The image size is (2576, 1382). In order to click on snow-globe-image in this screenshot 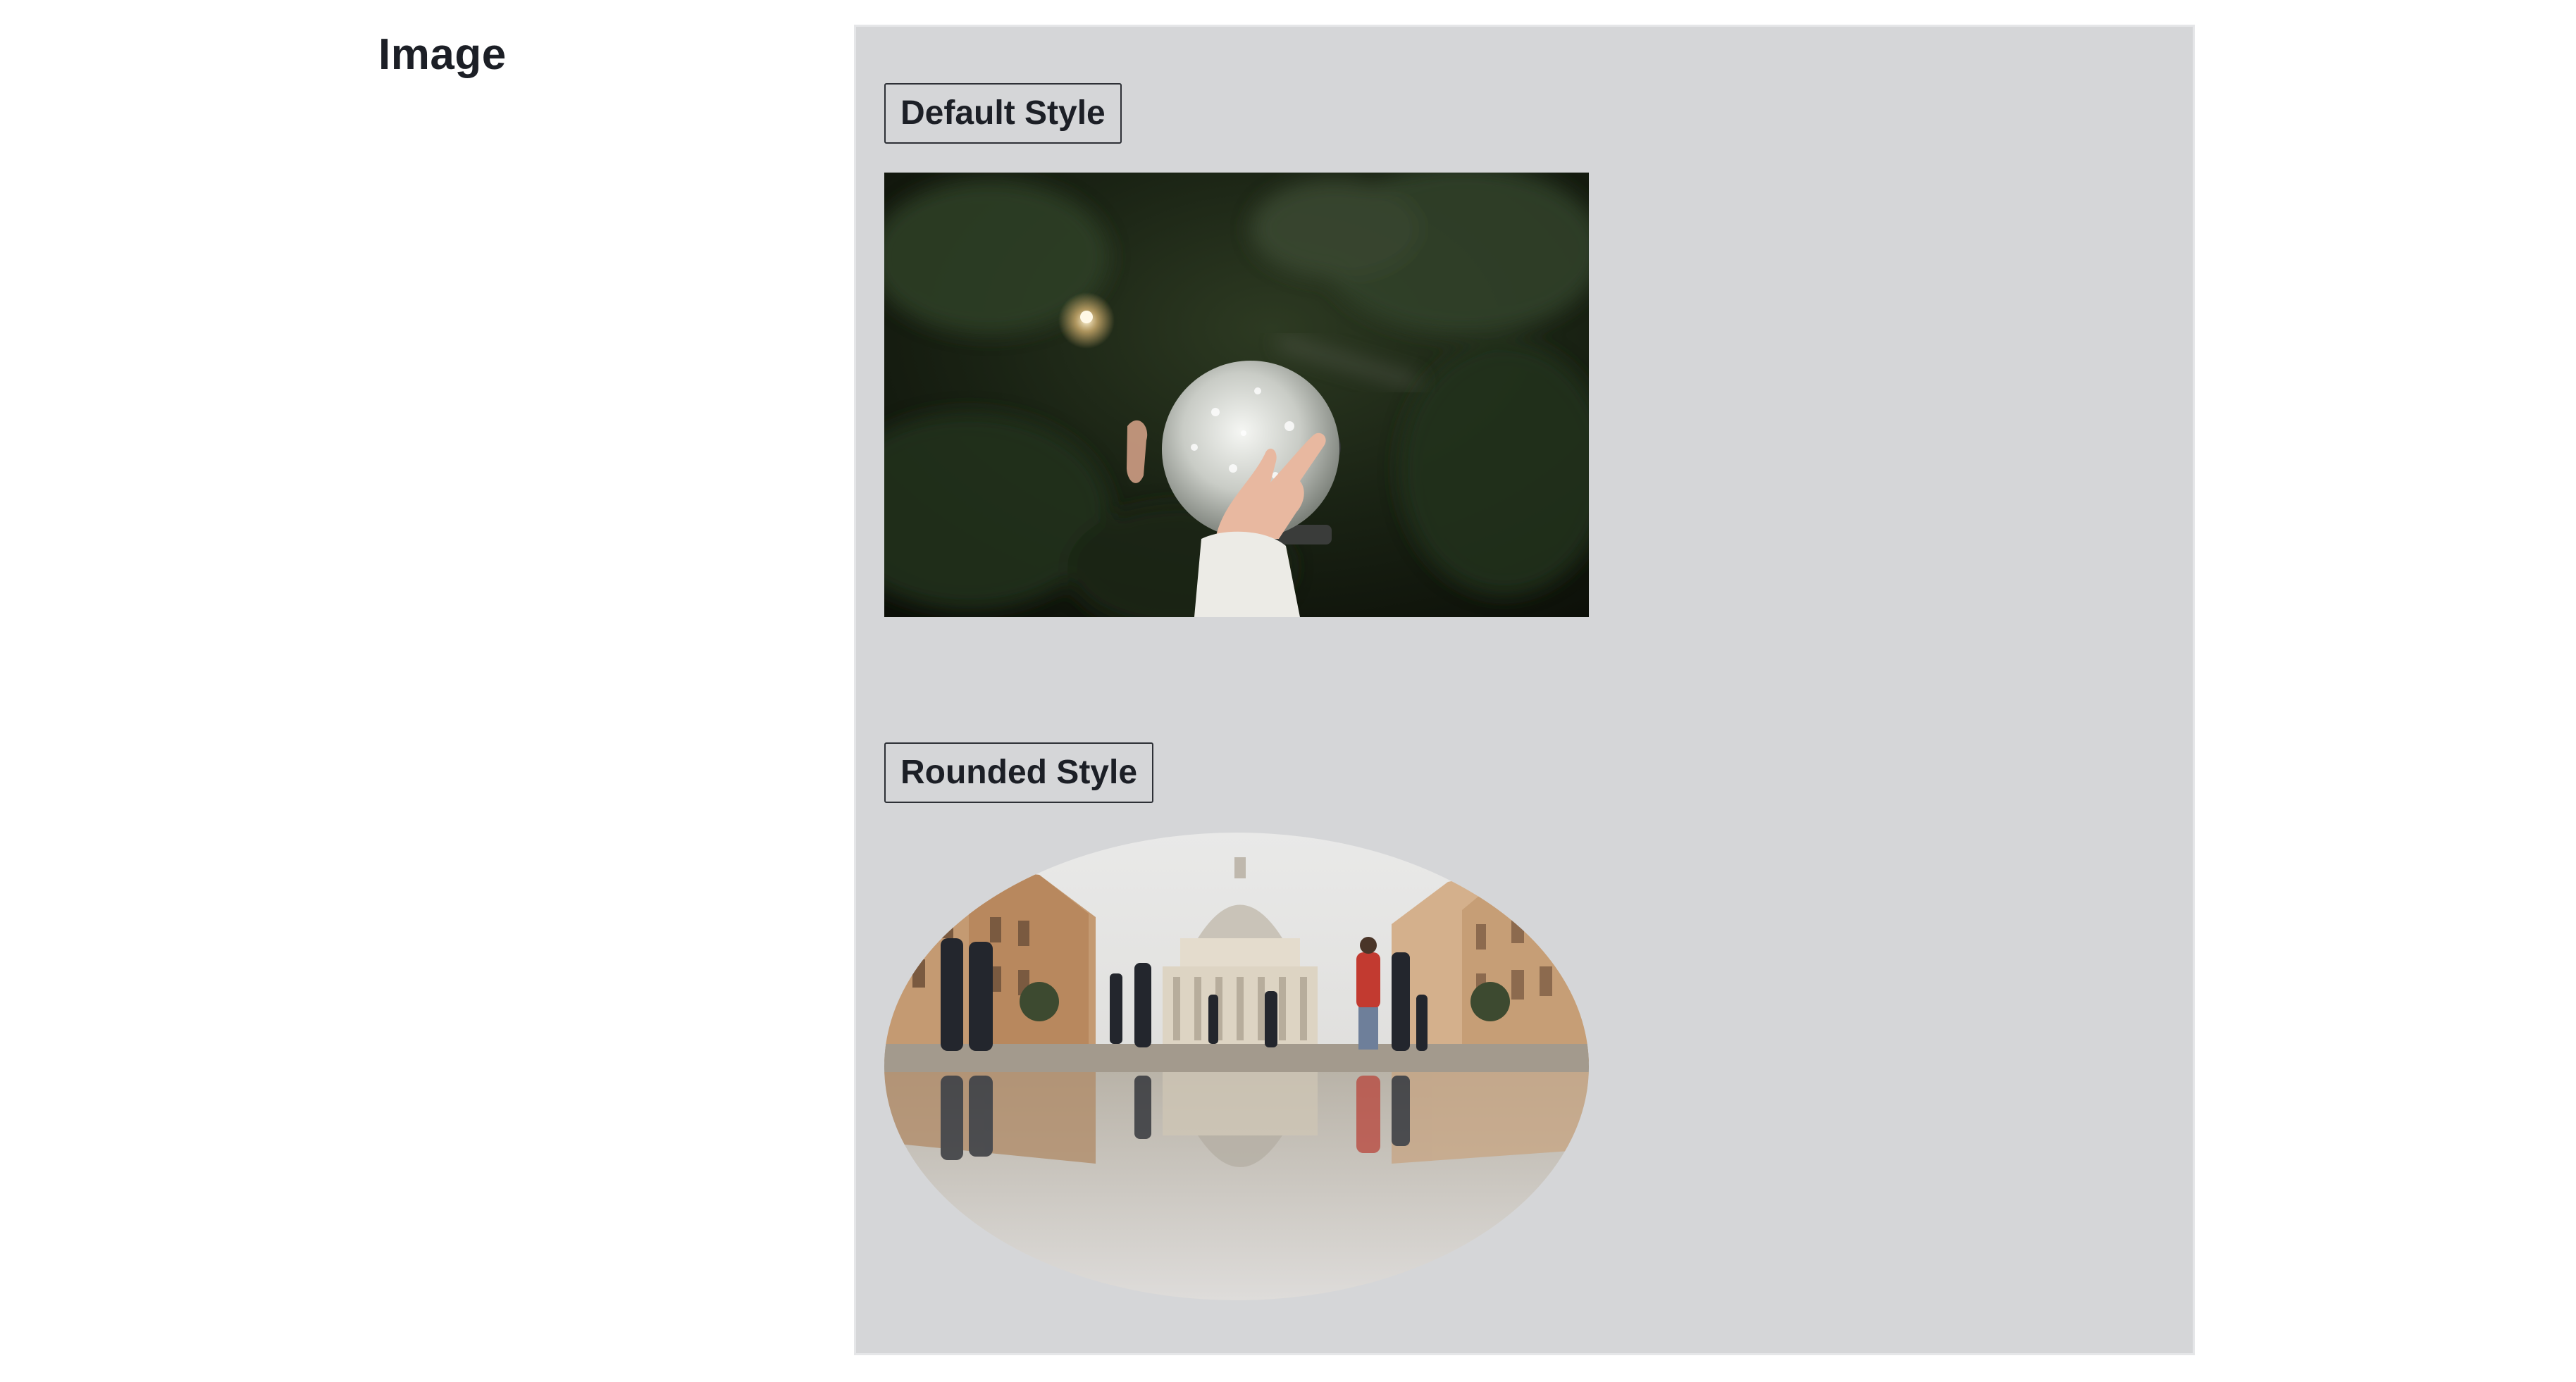, I will do `click(1236, 395)`.